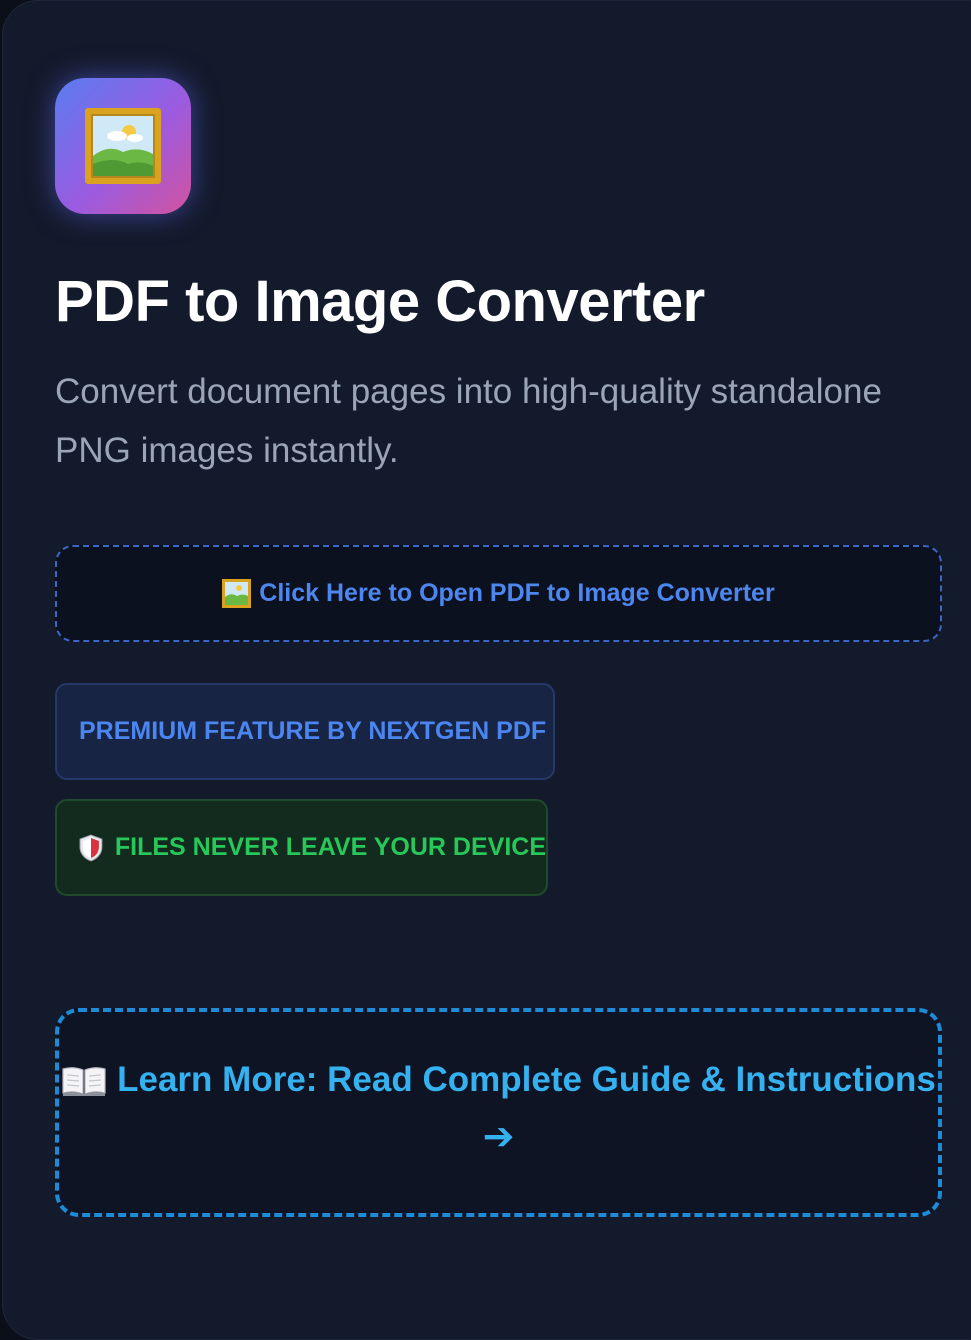 Image resolution: width=971 pixels, height=1340 pixels. Describe the element at coordinates (498, 1137) in the screenshot. I see `arrow-right-icon: ➔` at that location.